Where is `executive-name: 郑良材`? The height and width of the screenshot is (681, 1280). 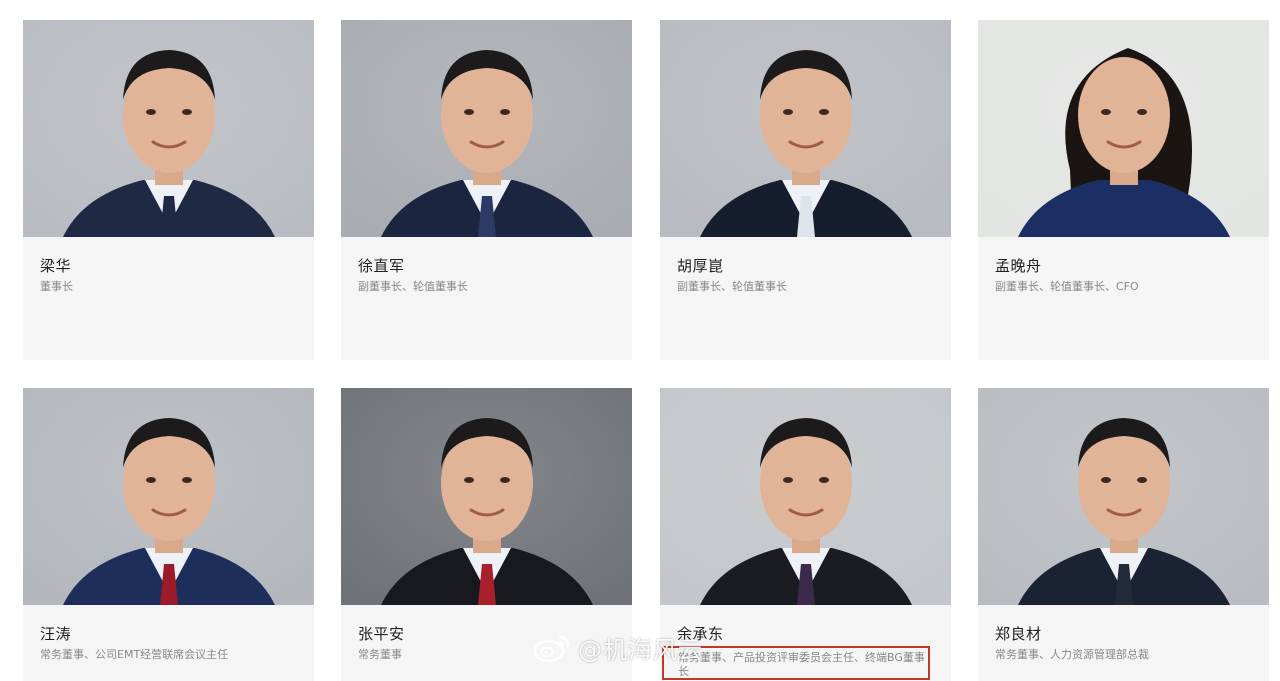 executive-name: 郑良材 is located at coordinates (1018, 634).